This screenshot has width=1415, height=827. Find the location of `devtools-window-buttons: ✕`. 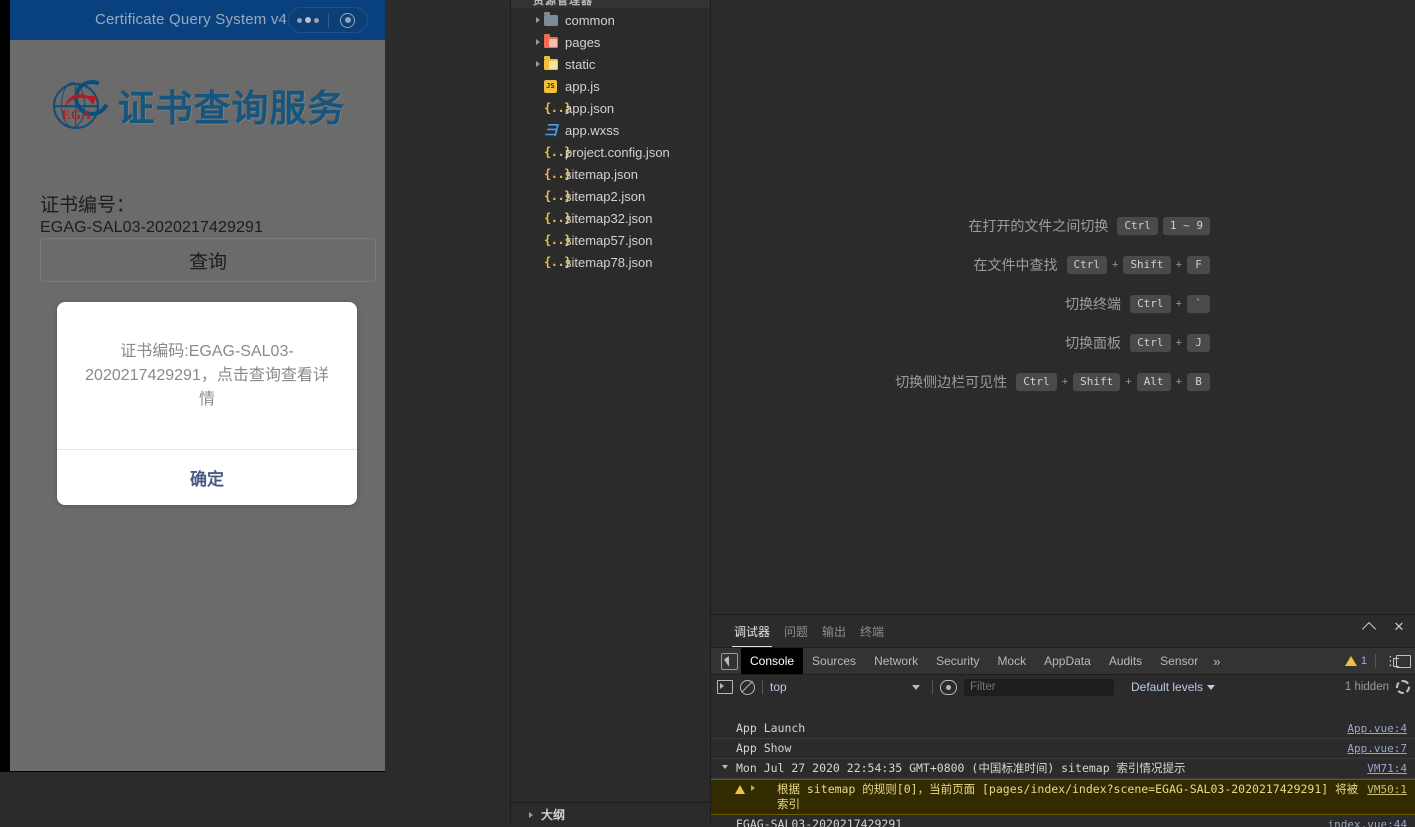

devtools-window-buttons: ✕ is located at coordinates (1384, 627).